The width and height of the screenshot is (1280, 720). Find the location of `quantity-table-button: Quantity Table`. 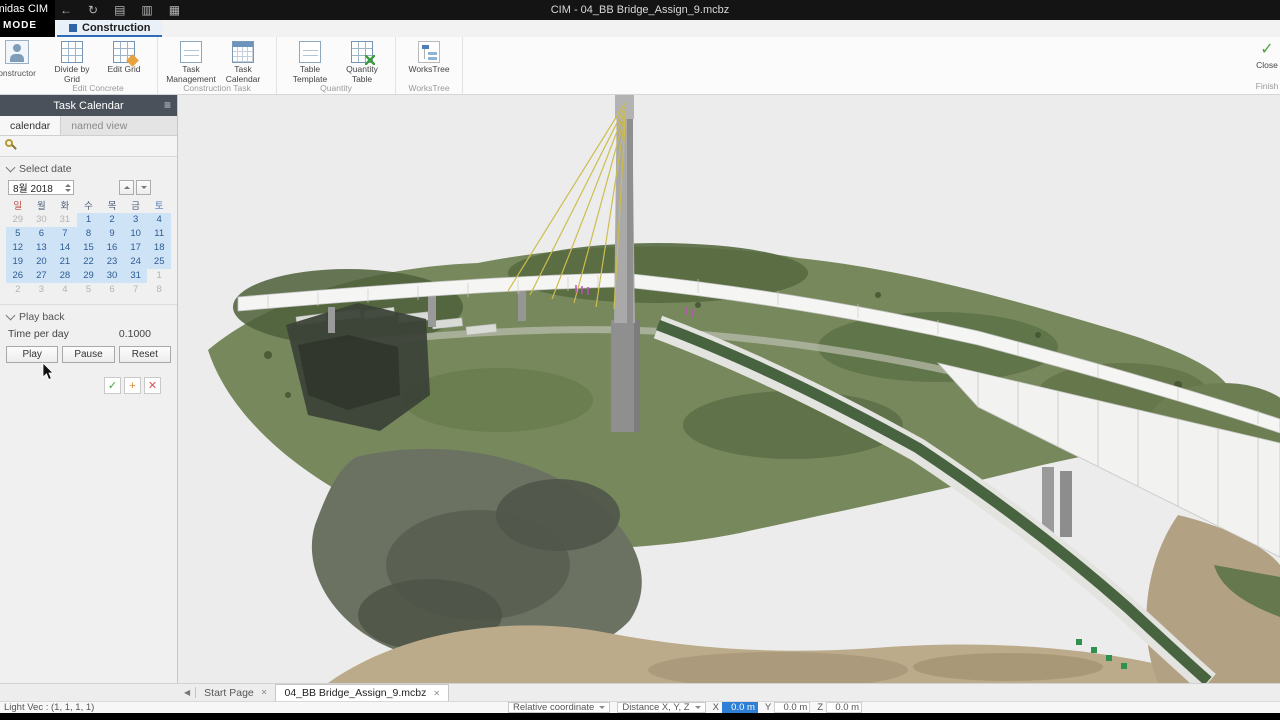

quantity-table-button: Quantity Table is located at coordinates (362, 62).